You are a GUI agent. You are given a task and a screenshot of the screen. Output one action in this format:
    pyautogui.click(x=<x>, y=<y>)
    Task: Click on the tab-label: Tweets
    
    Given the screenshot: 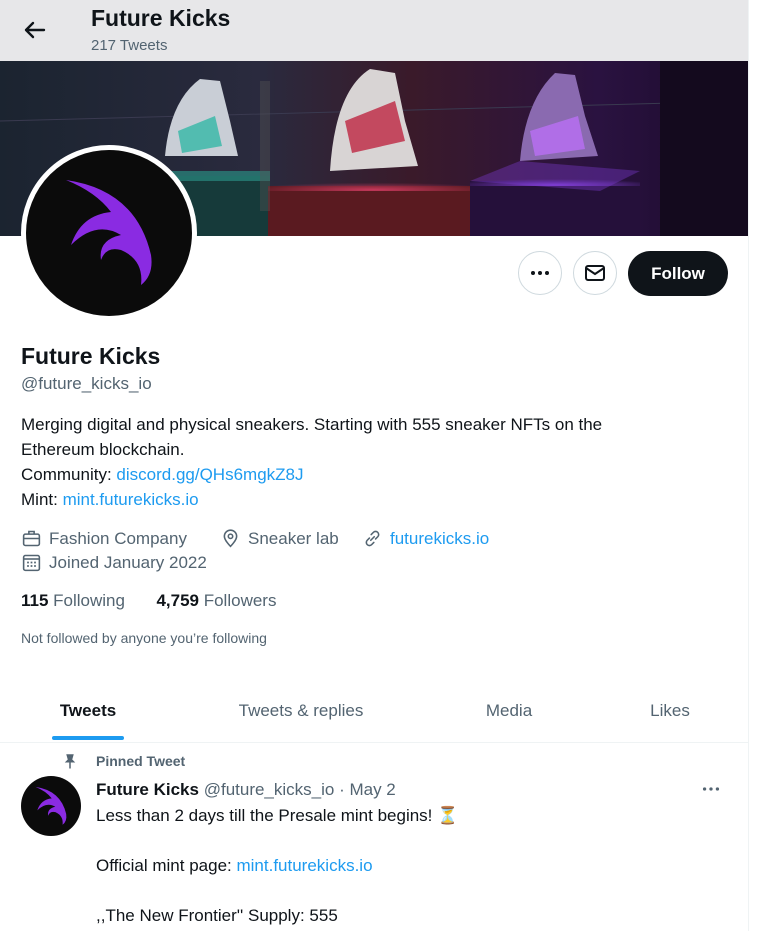 What is the action you would take?
    pyautogui.click(x=88, y=710)
    